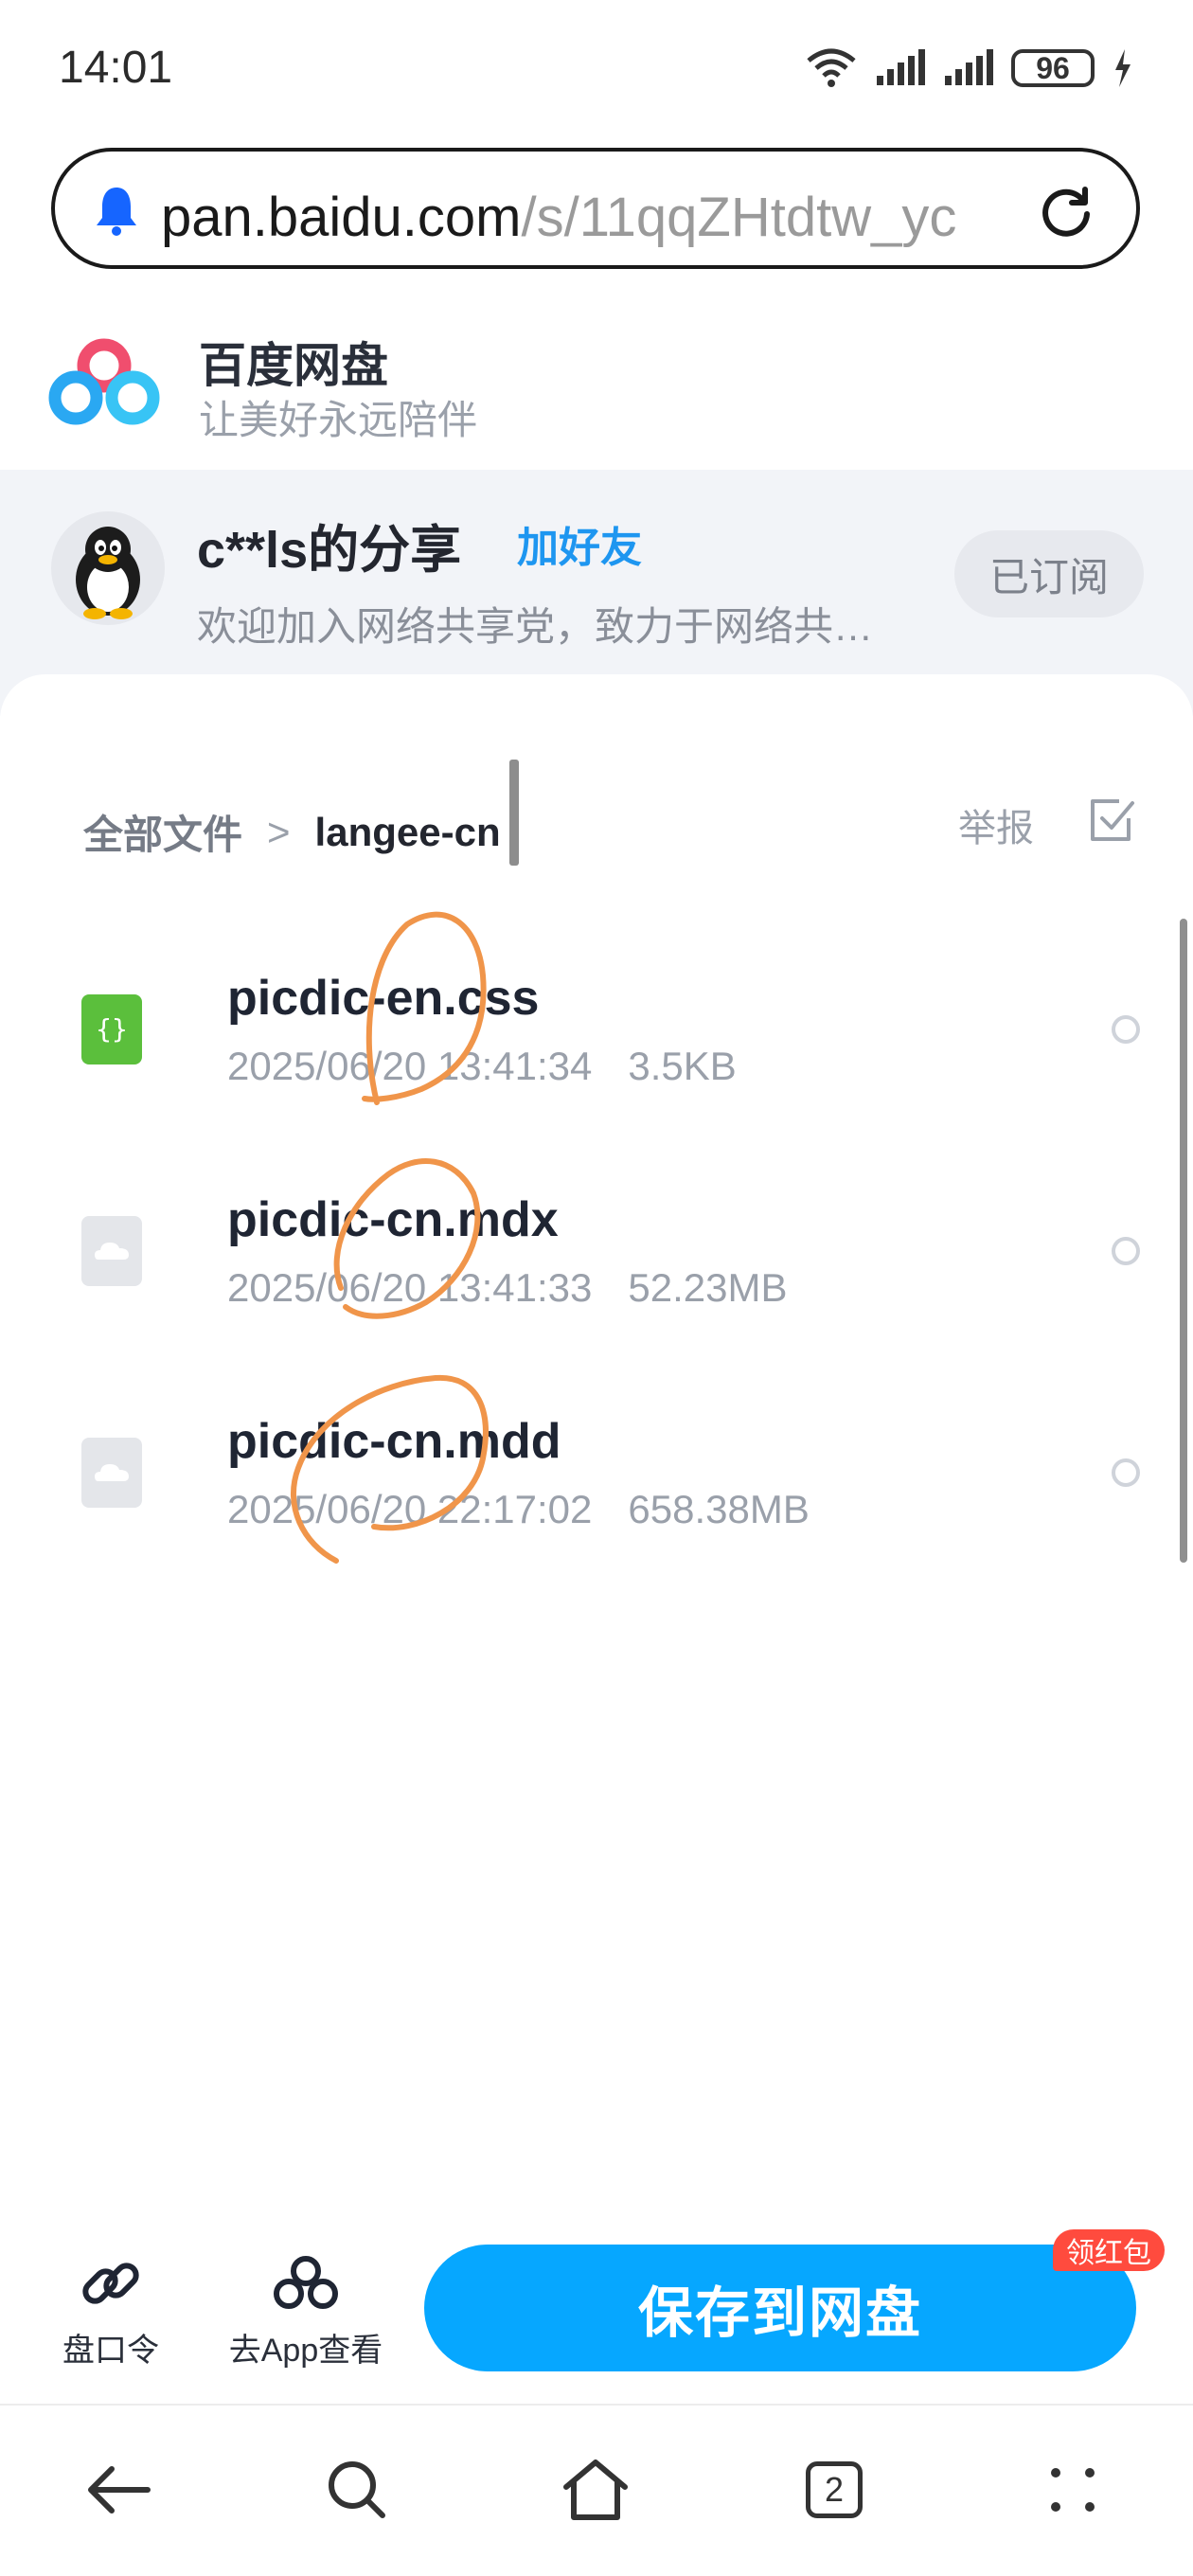  I want to click on penguin-avatar-icon, so click(108, 573).